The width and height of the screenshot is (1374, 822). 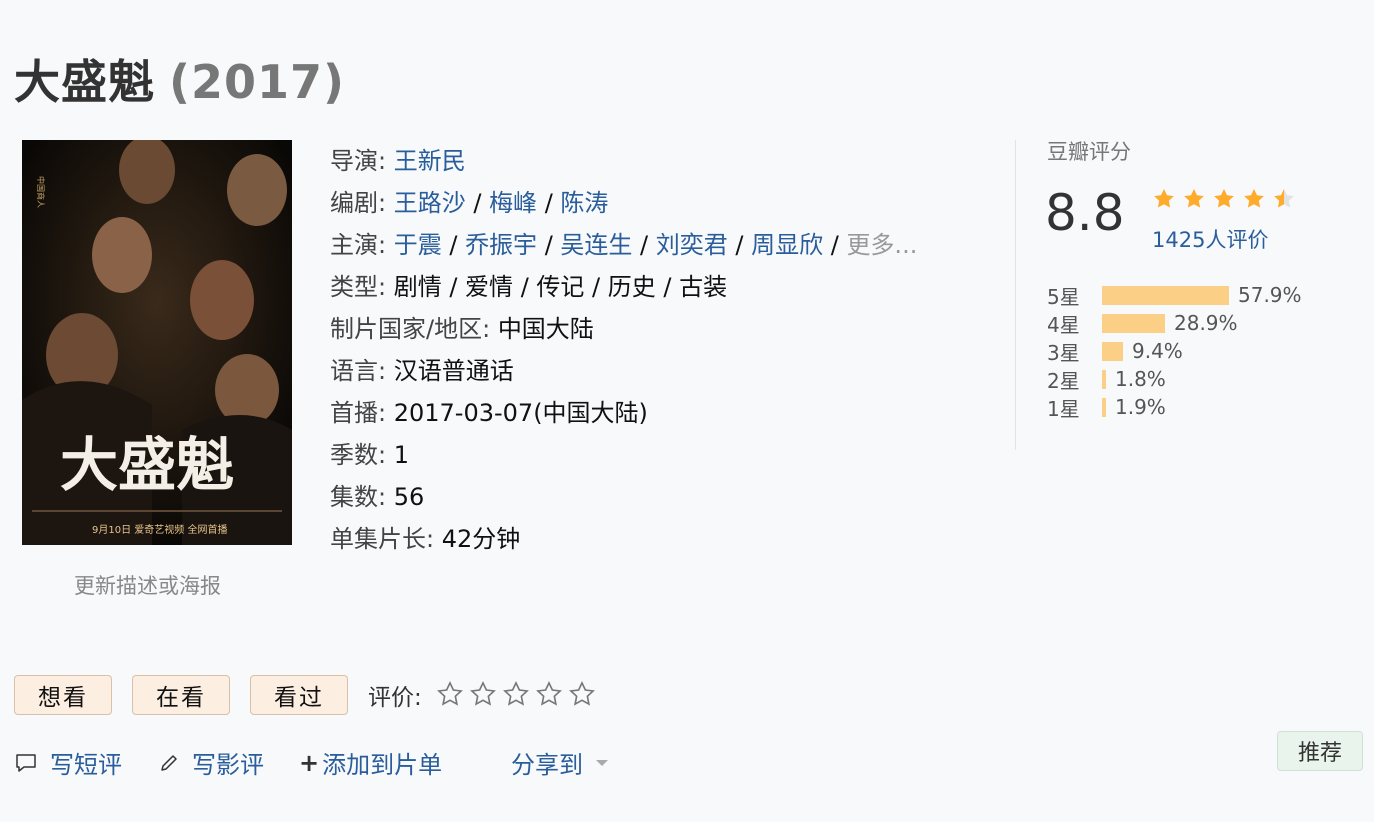 I want to click on cast-link: 乔振宇, so click(x=501, y=245).